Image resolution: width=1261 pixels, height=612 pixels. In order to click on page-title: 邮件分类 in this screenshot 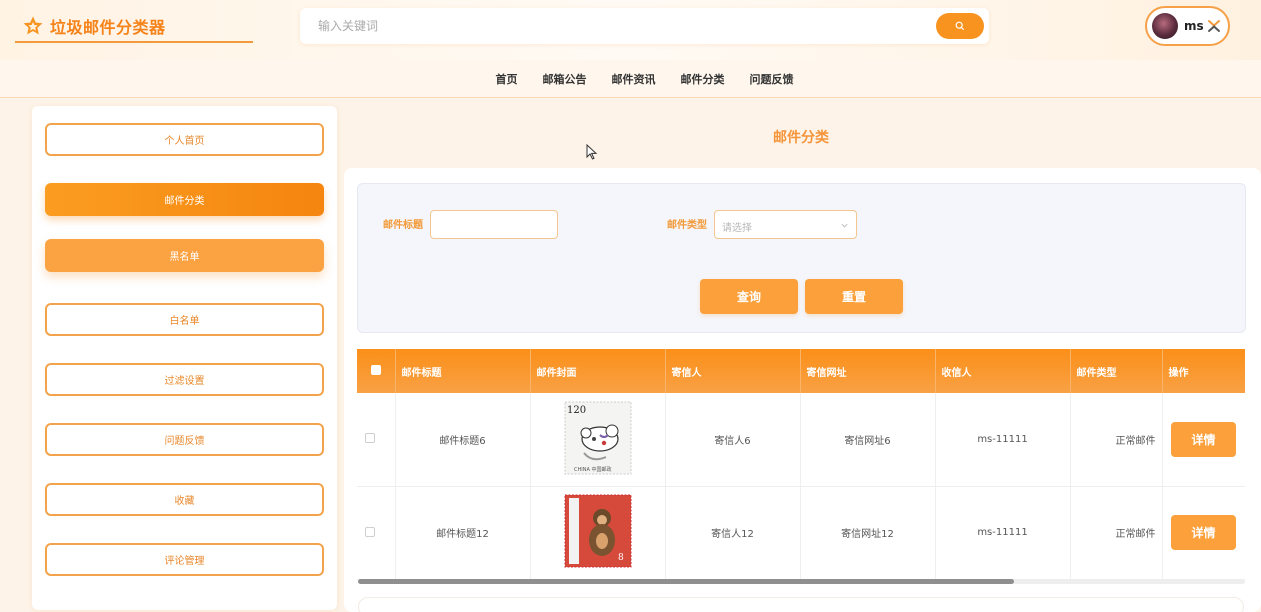, I will do `click(801, 138)`.